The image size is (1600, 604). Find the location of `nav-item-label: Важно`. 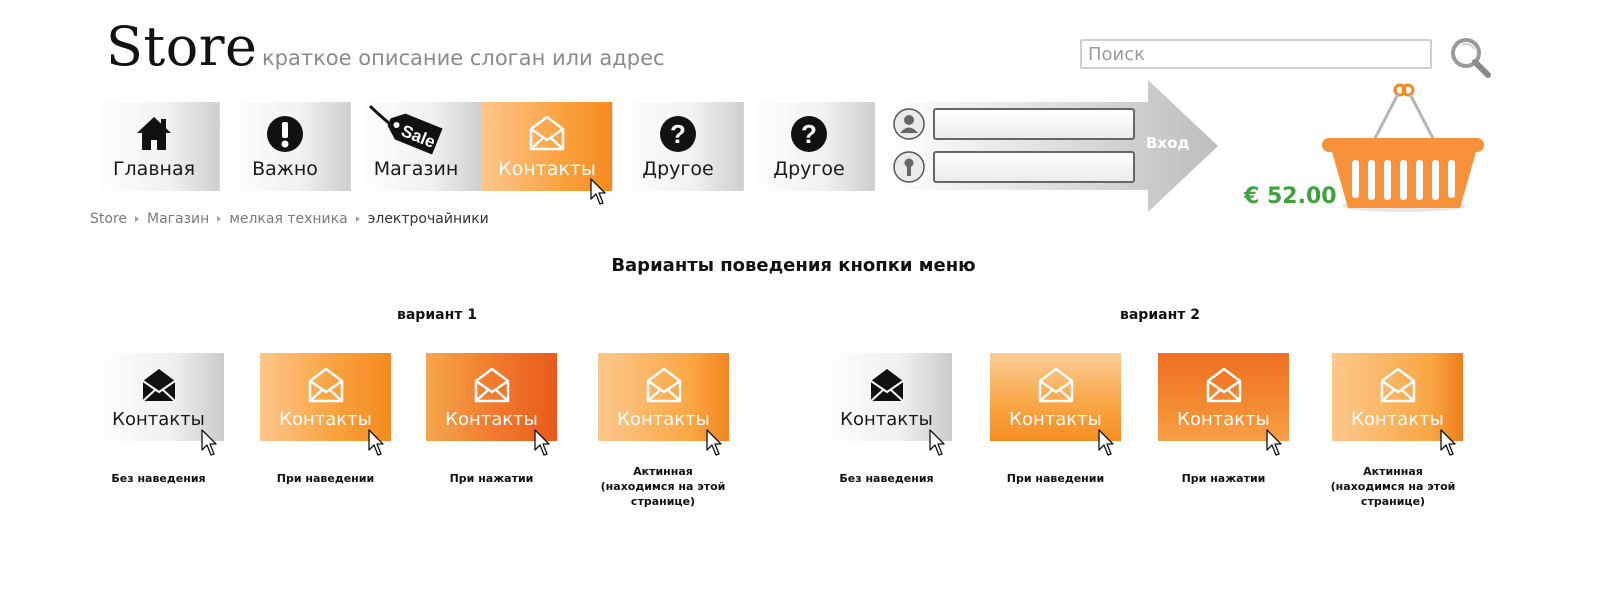

nav-item-label: Важно is located at coordinates (285, 169).